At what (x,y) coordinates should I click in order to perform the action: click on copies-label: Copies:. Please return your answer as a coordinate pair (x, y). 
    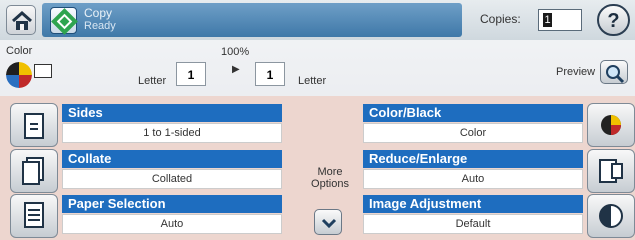
    Looking at the image, I should click on (500, 19).